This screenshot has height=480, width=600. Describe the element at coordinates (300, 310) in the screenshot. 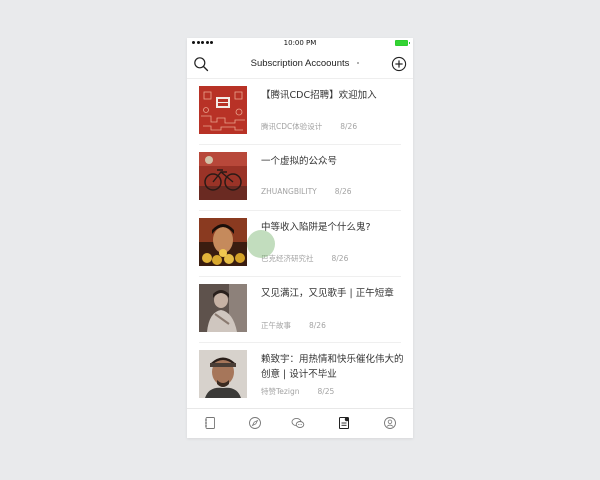

I see `list-item: 又见满江，又见歌手 | 正午短章 正午故事 8/26` at that location.